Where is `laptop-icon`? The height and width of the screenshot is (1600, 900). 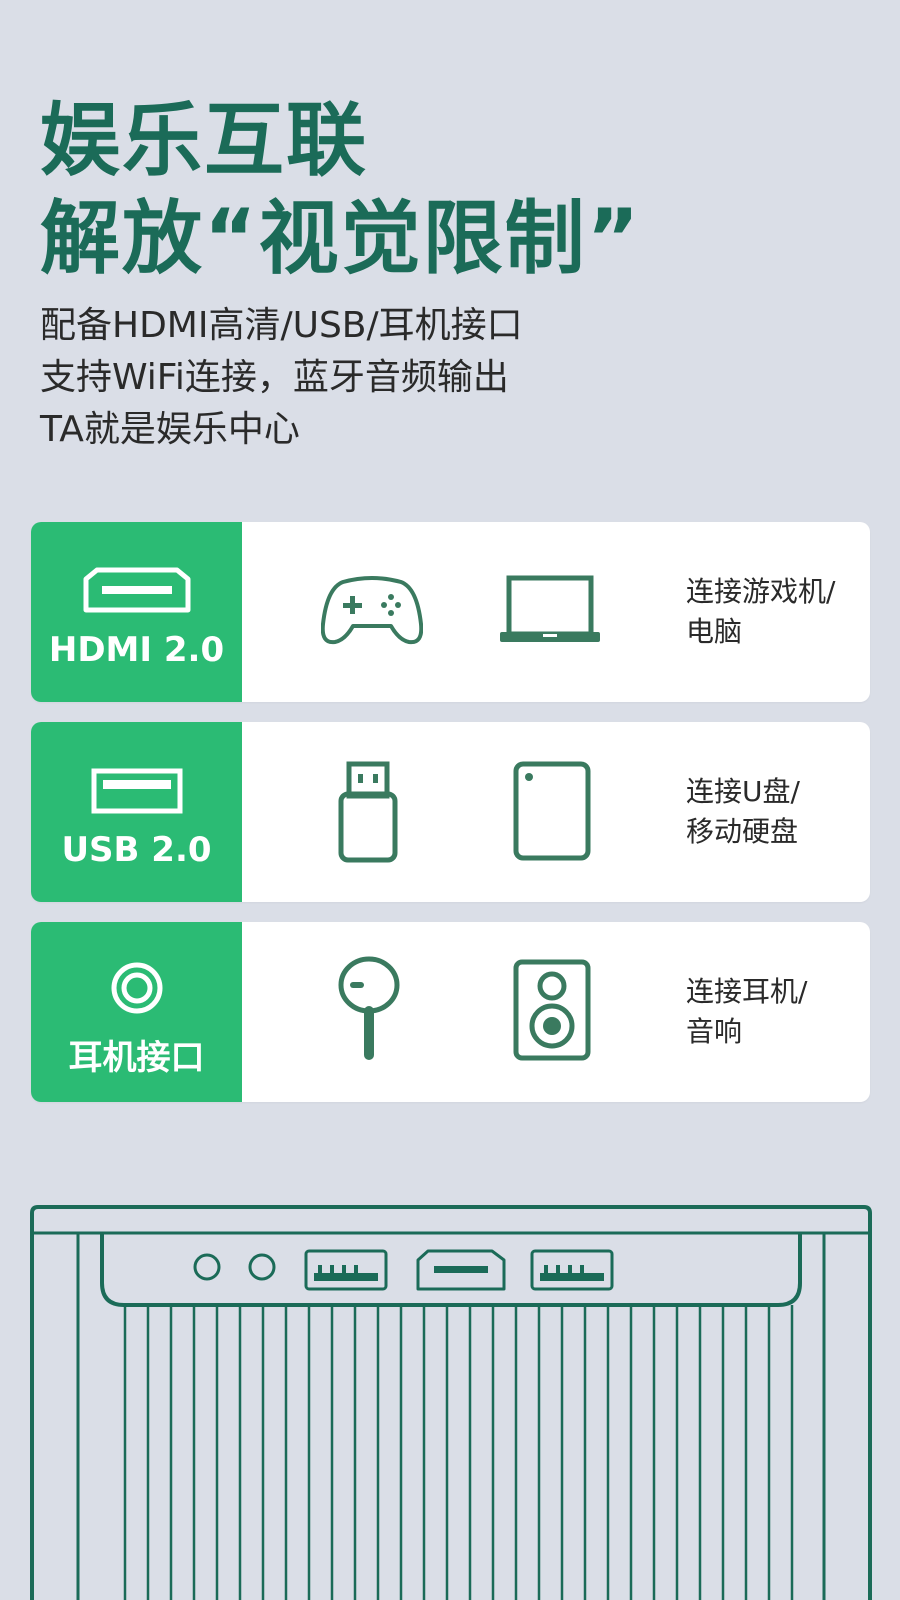 laptop-icon is located at coordinates (550, 608).